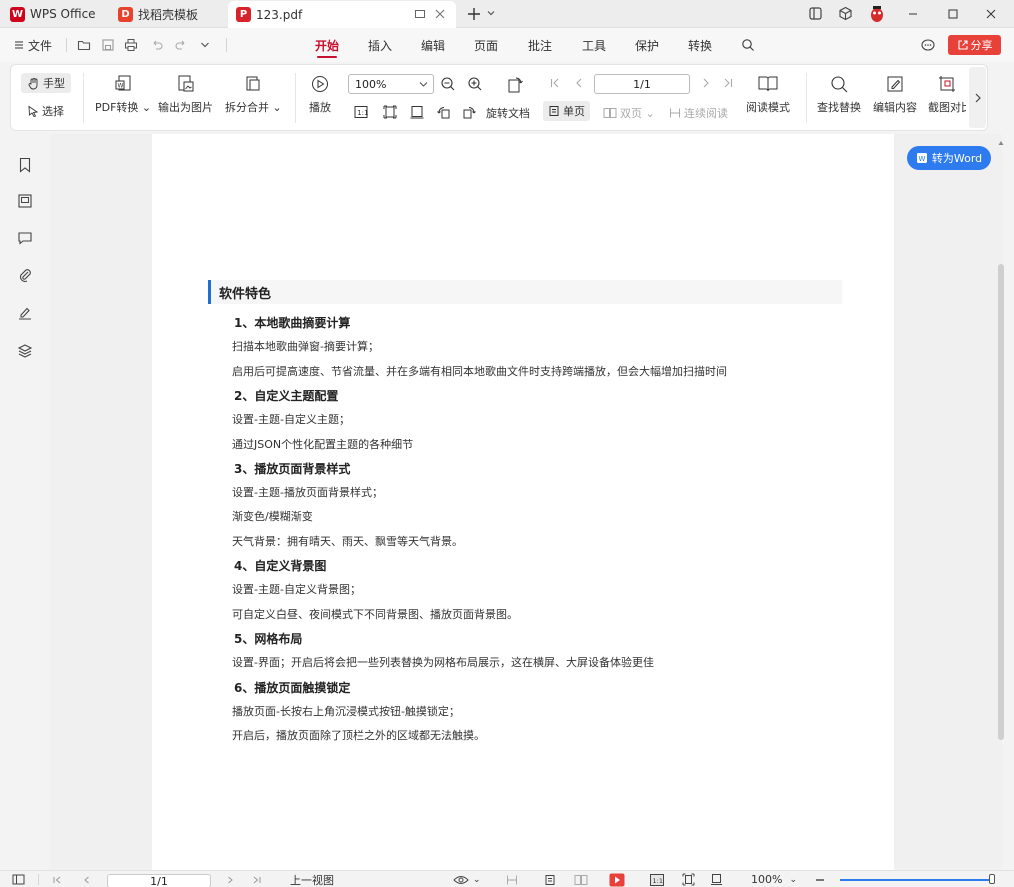 This screenshot has width=1014, height=887. I want to click on rotate-right-icon, so click(469, 112).